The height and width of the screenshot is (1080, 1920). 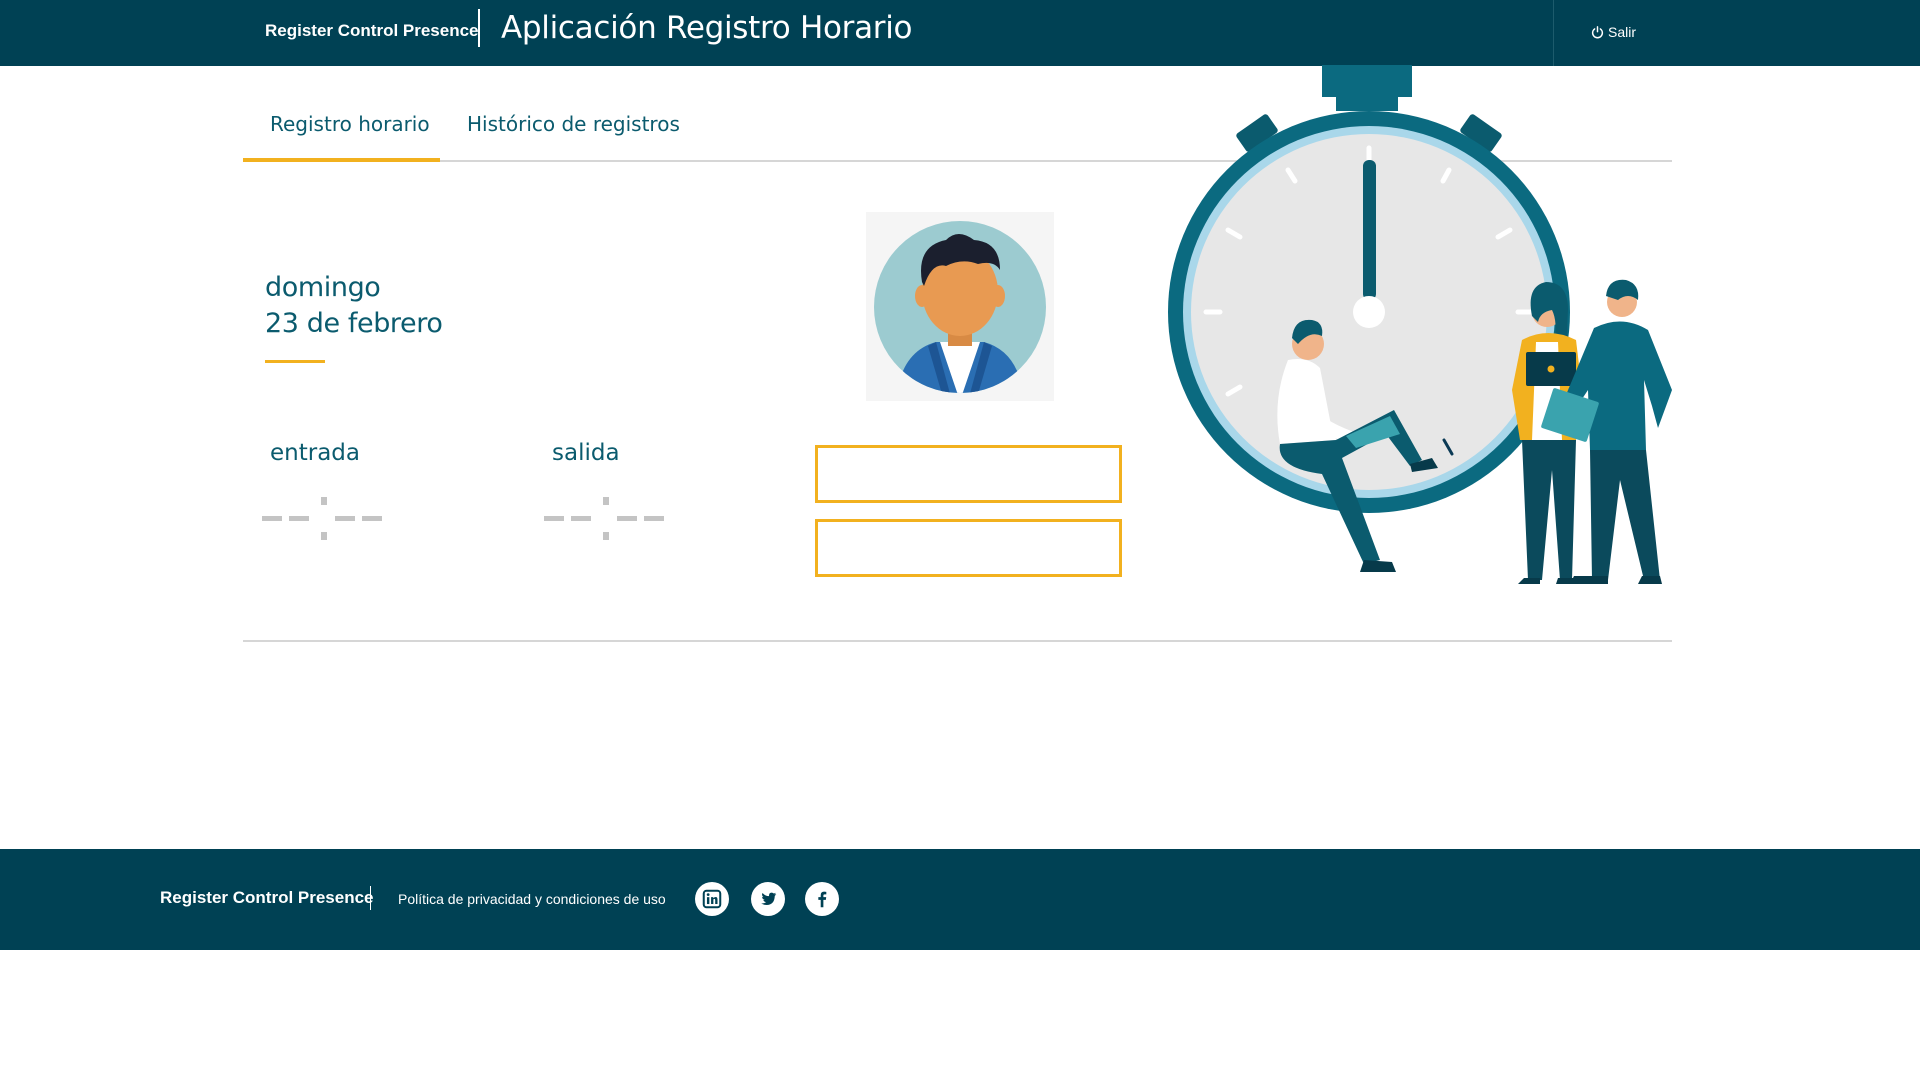 What do you see at coordinates (968, 548) in the screenshot?
I see `register-exit-button` at bounding box center [968, 548].